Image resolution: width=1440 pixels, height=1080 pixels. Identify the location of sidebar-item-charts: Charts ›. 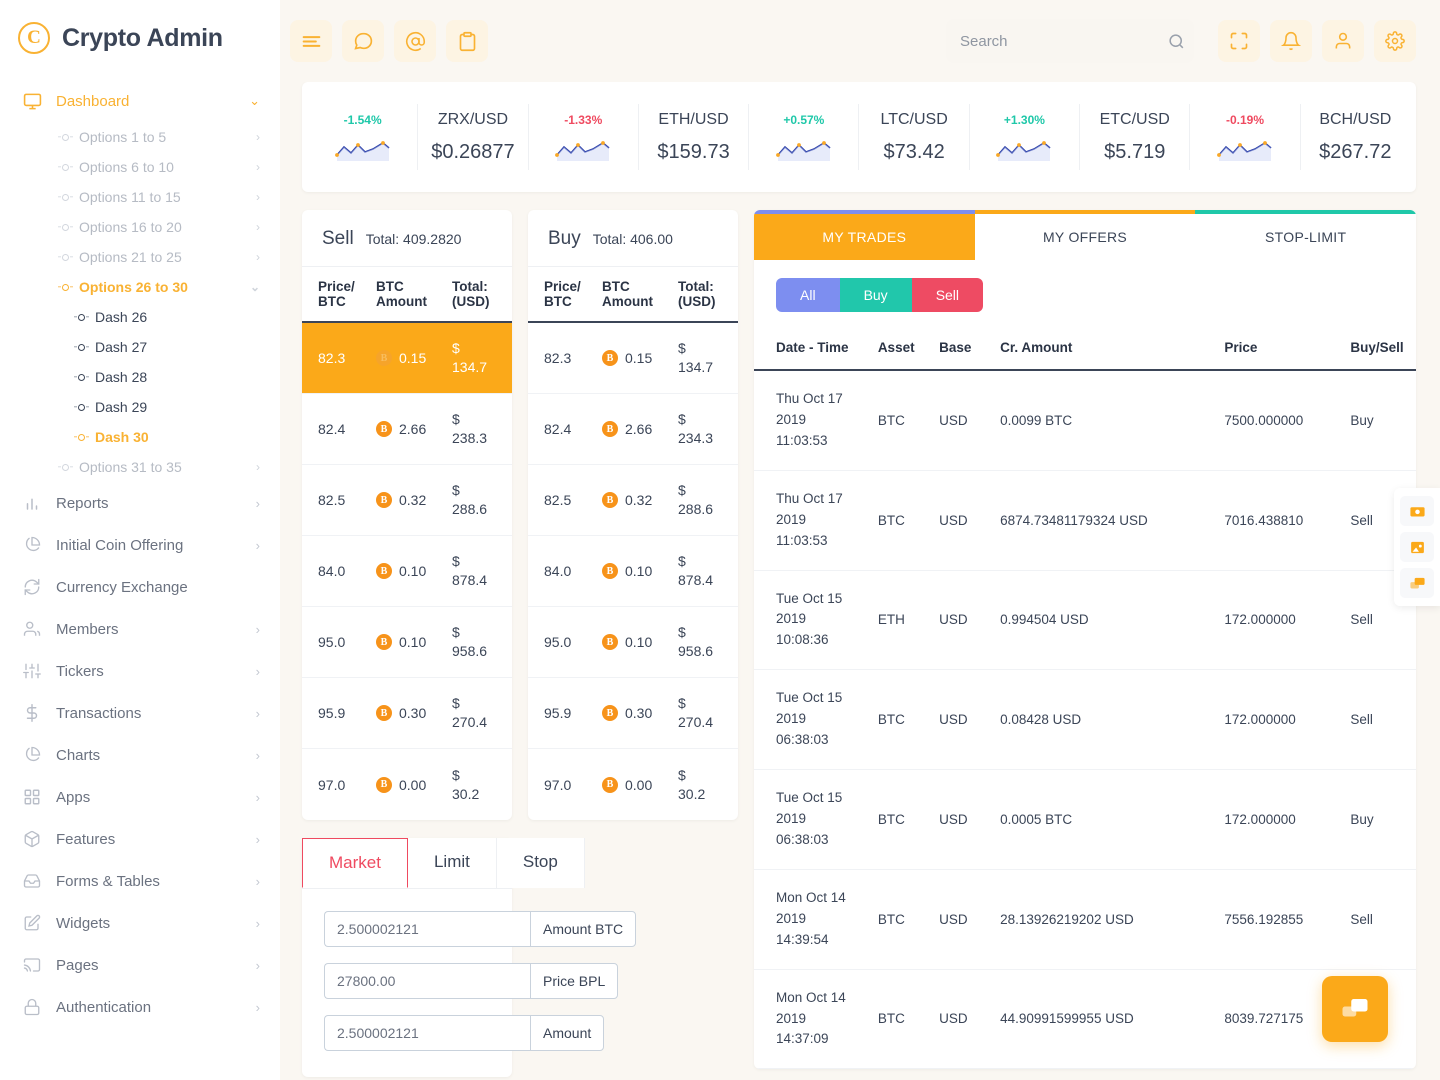
(140, 755).